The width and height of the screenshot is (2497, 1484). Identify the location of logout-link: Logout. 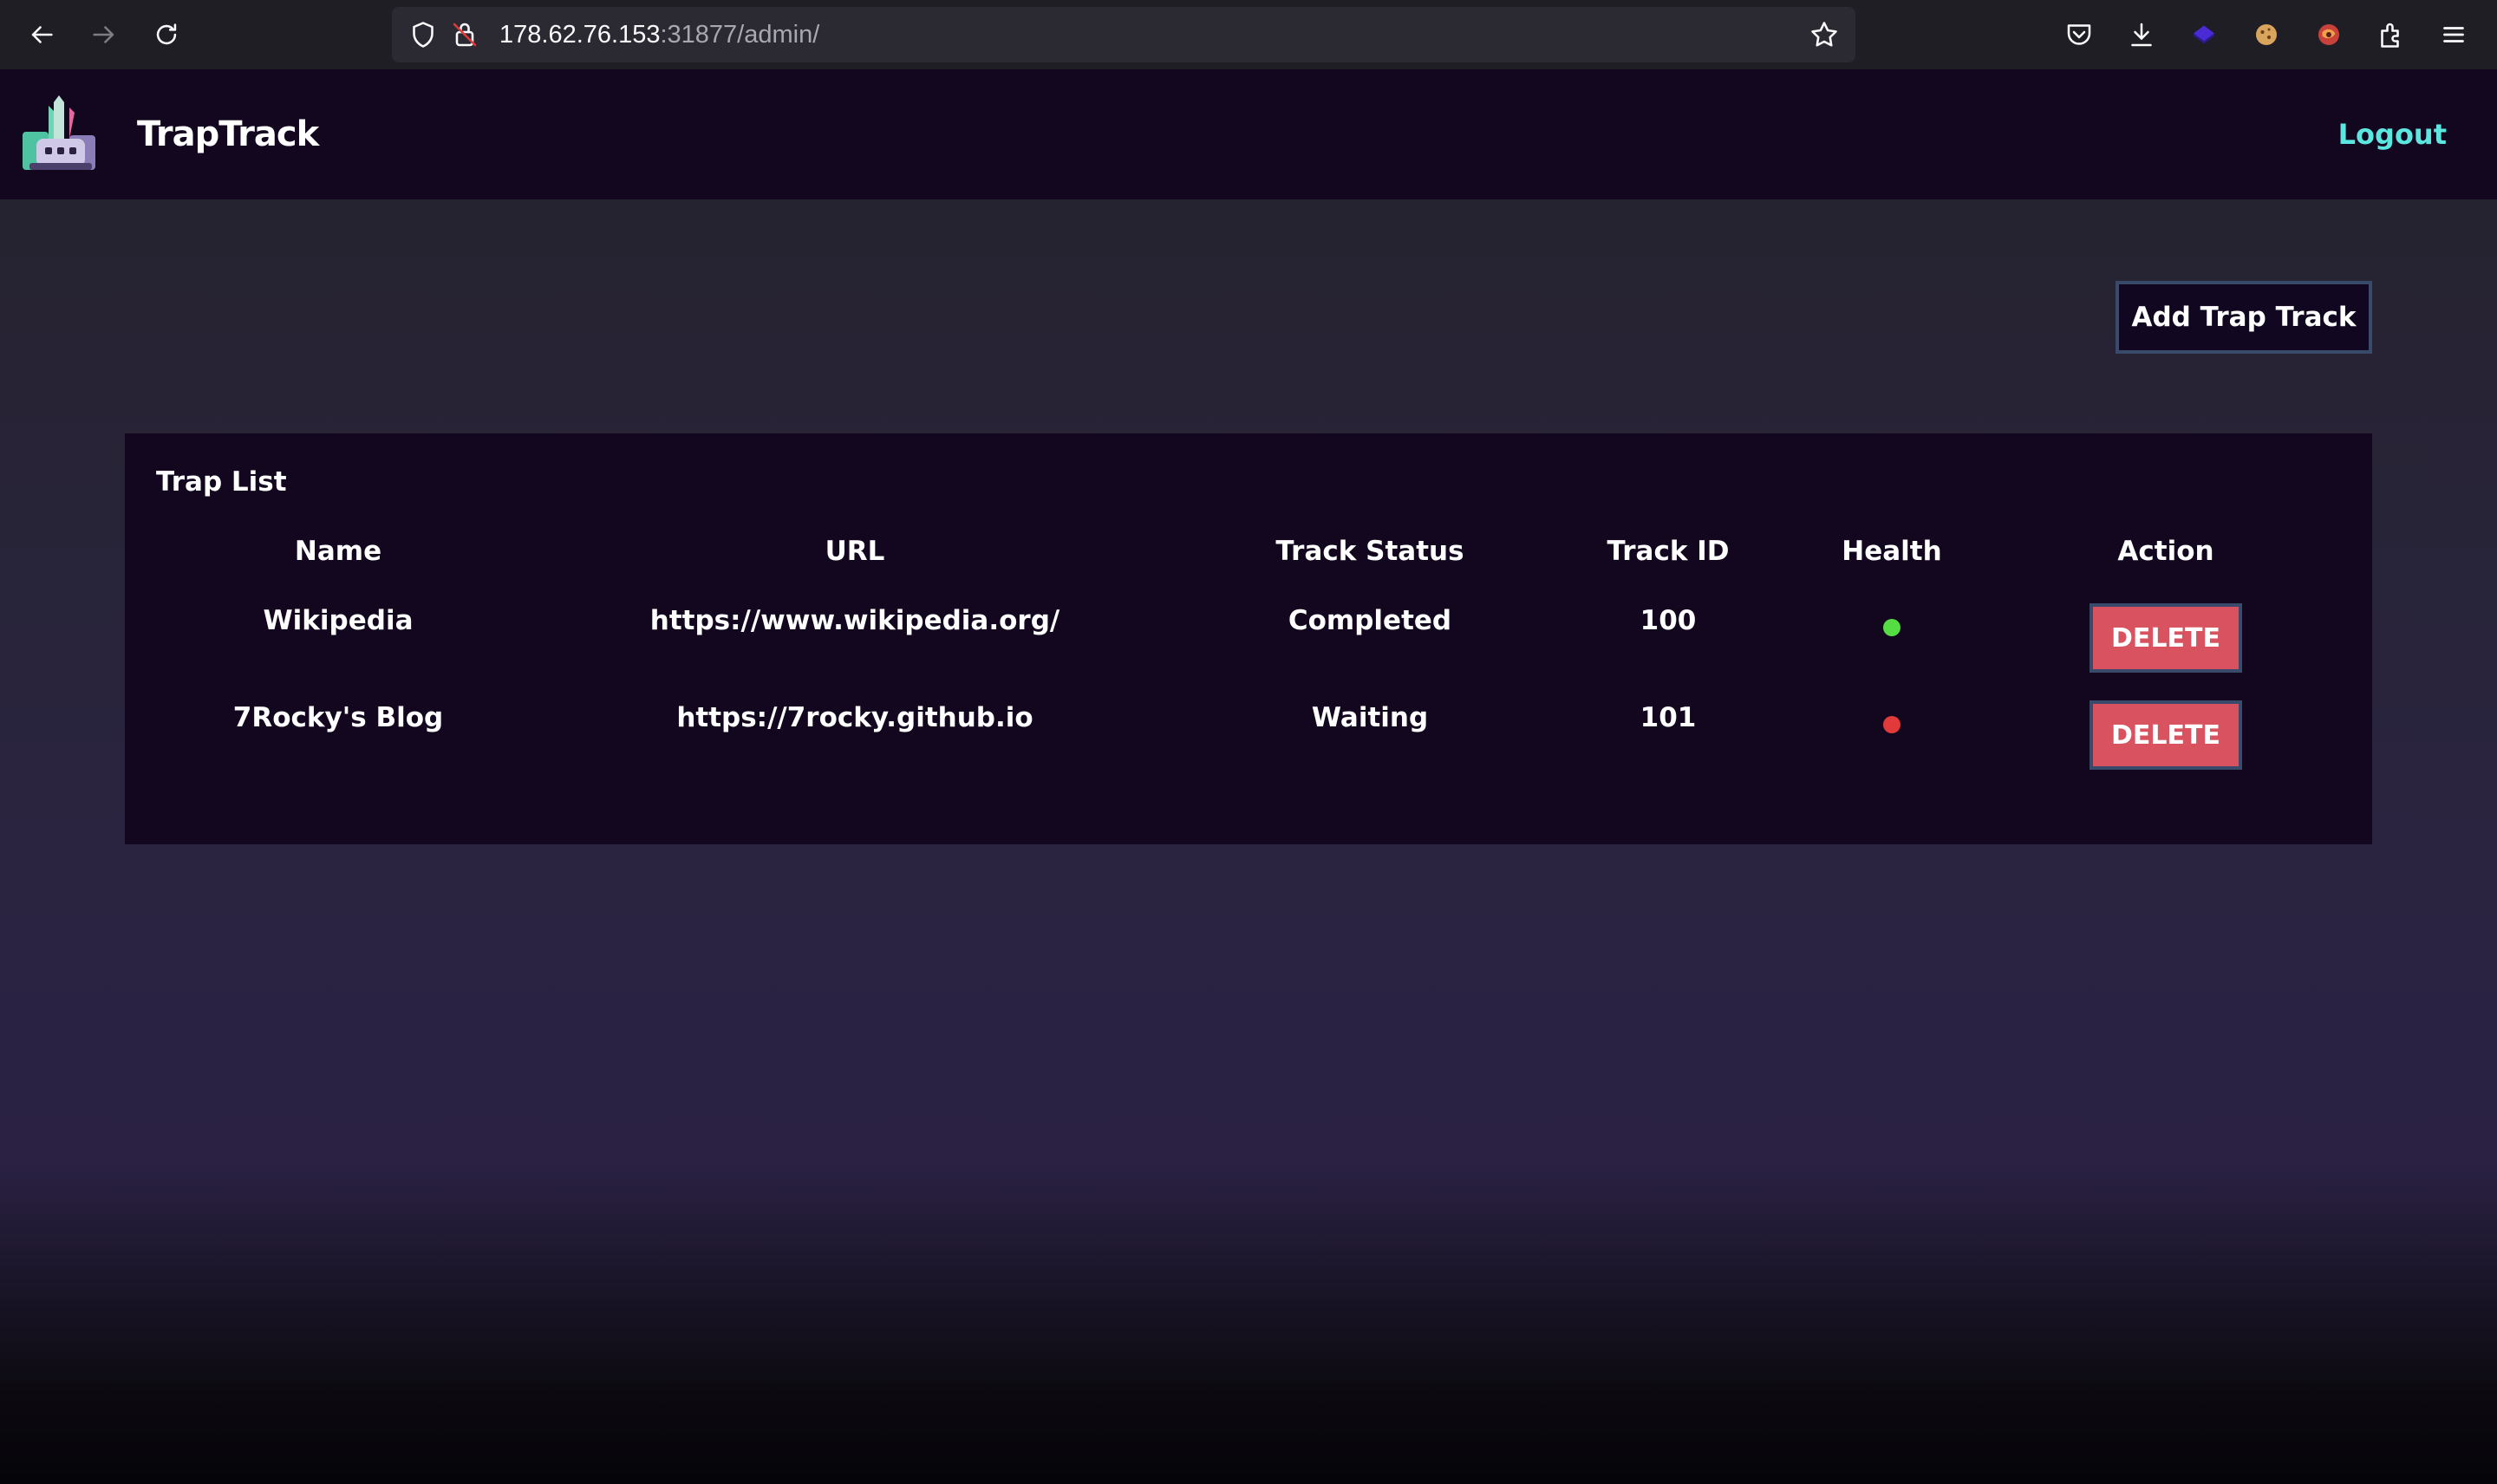
(2392, 134).